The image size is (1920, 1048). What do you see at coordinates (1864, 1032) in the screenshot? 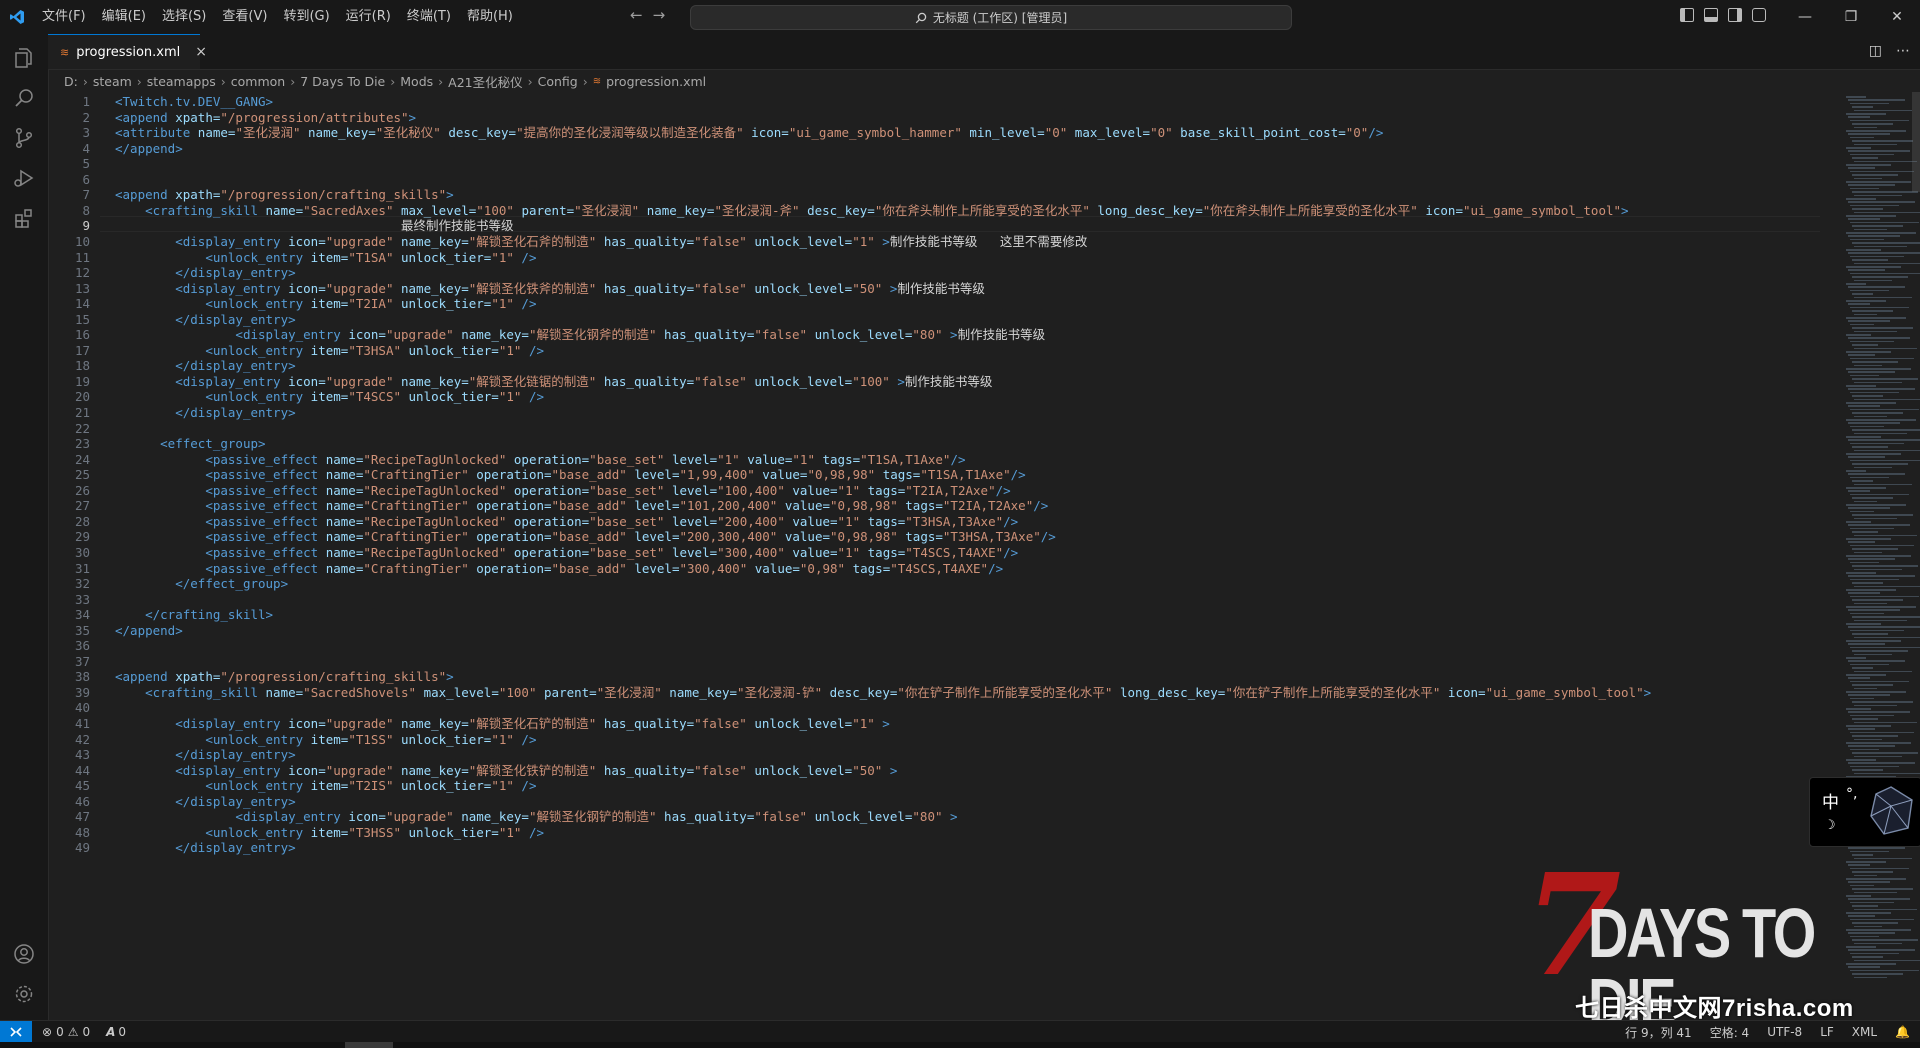
I see `language-mode: XML` at bounding box center [1864, 1032].